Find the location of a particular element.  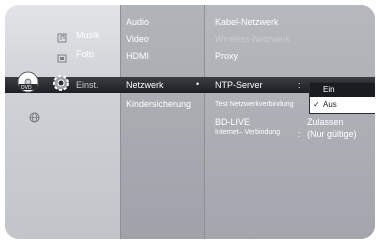

menu-proxy: Proxy is located at coordinates (226, 56).